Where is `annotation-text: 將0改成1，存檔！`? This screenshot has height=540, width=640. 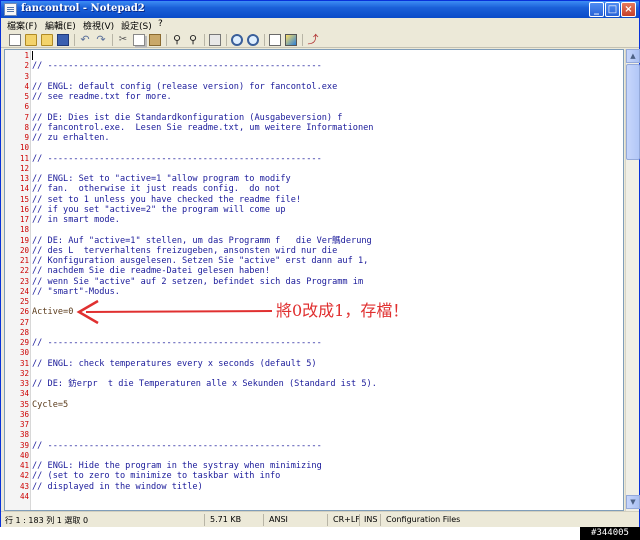 annotation-text: 將0改成1，存檔！ is located at coordinates (342, 310).